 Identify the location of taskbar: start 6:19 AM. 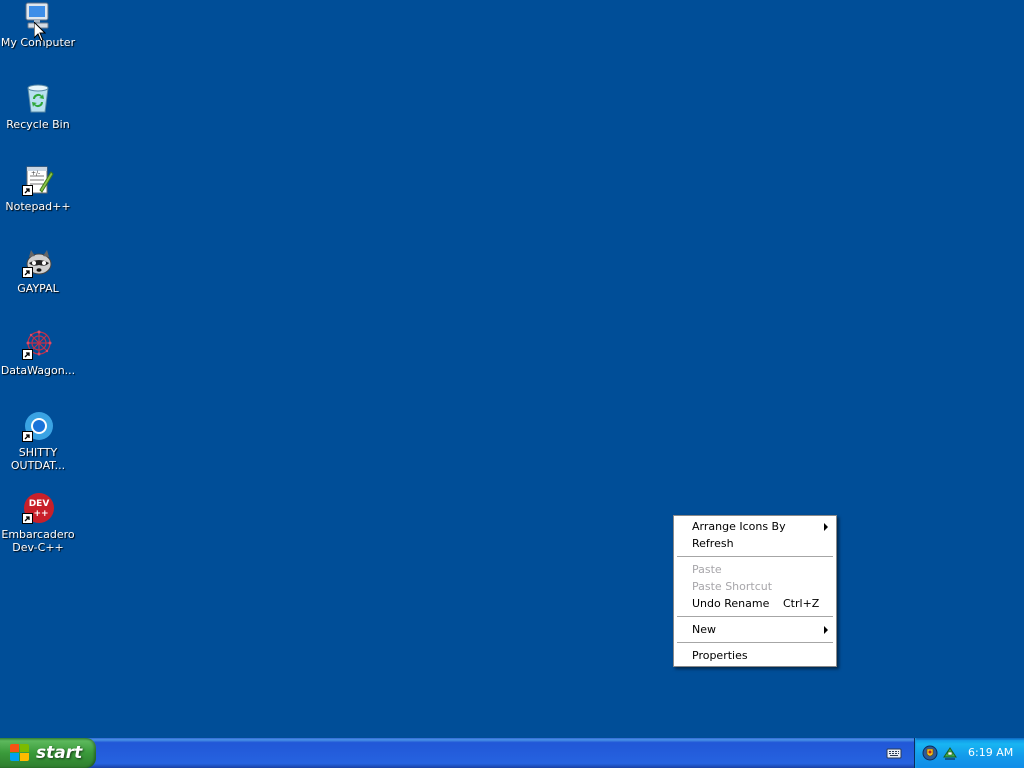
(512, 753).